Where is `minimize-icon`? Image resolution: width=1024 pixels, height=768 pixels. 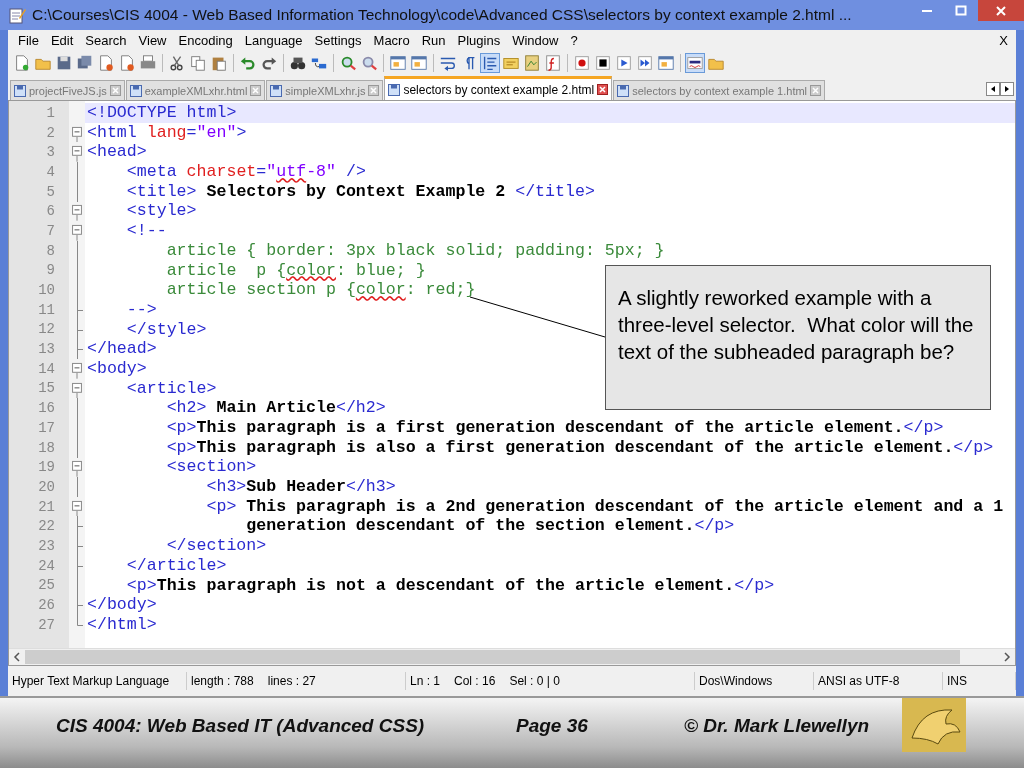 minimize-icon is located at coordinates (927, 10).